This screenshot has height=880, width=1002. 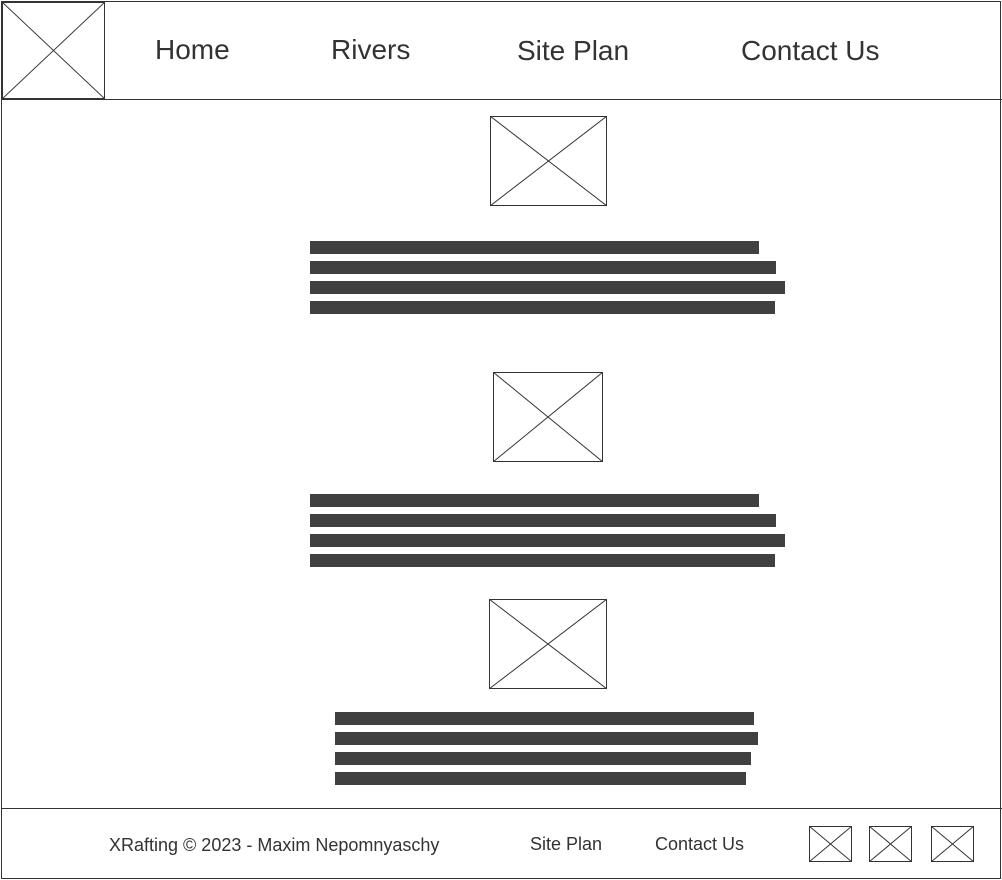 I want to click on footer-contact-us-link: Contact Us, so click(x=699, y=844).